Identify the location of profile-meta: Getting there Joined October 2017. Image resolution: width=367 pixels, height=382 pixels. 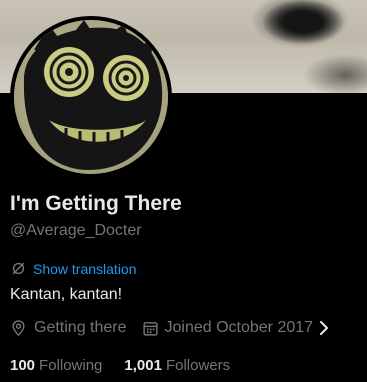
(169, 328).